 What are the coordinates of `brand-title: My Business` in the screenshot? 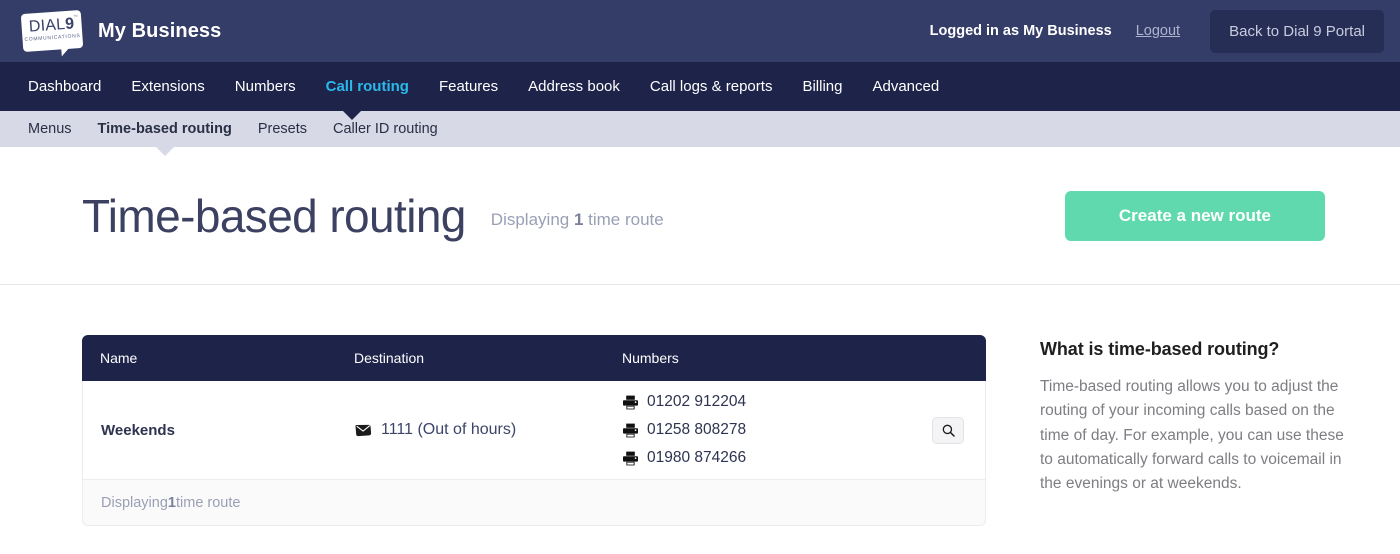 It's located at (160, 30).